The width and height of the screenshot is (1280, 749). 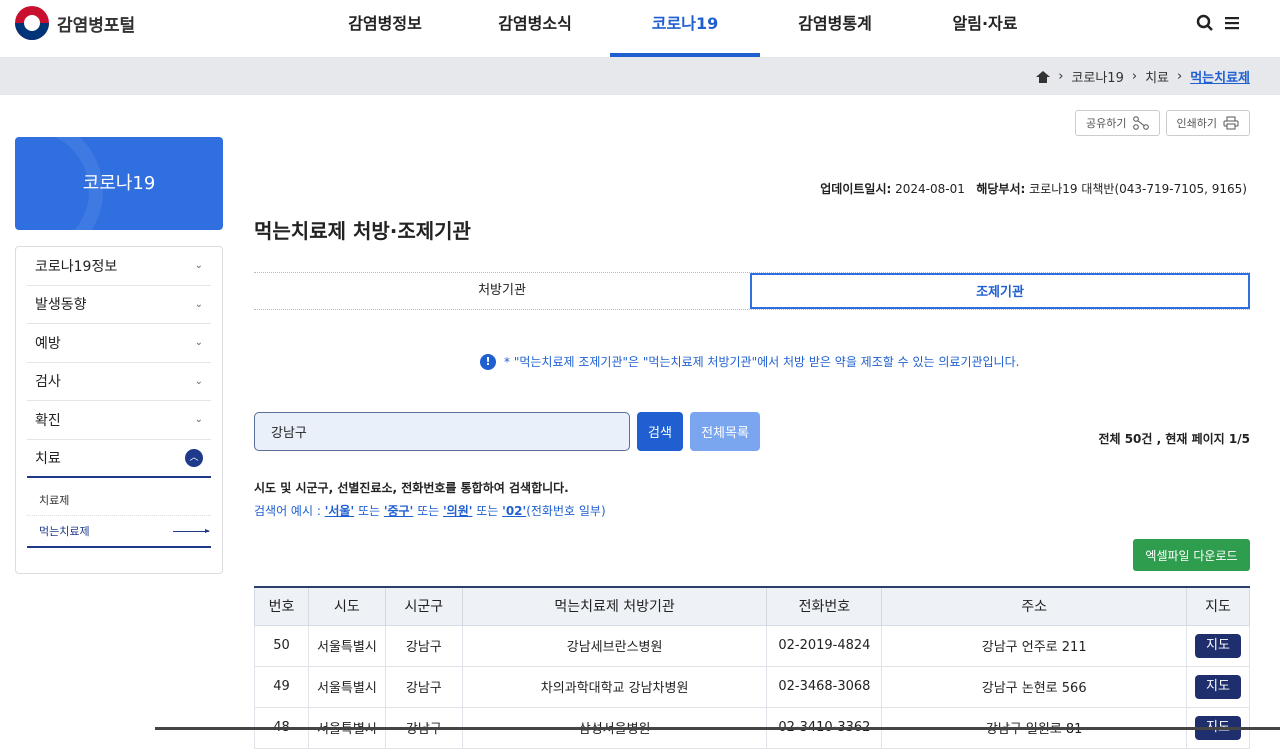 I want to click on update-date-label: 업데이트일시:, so click(x=856, y=189).